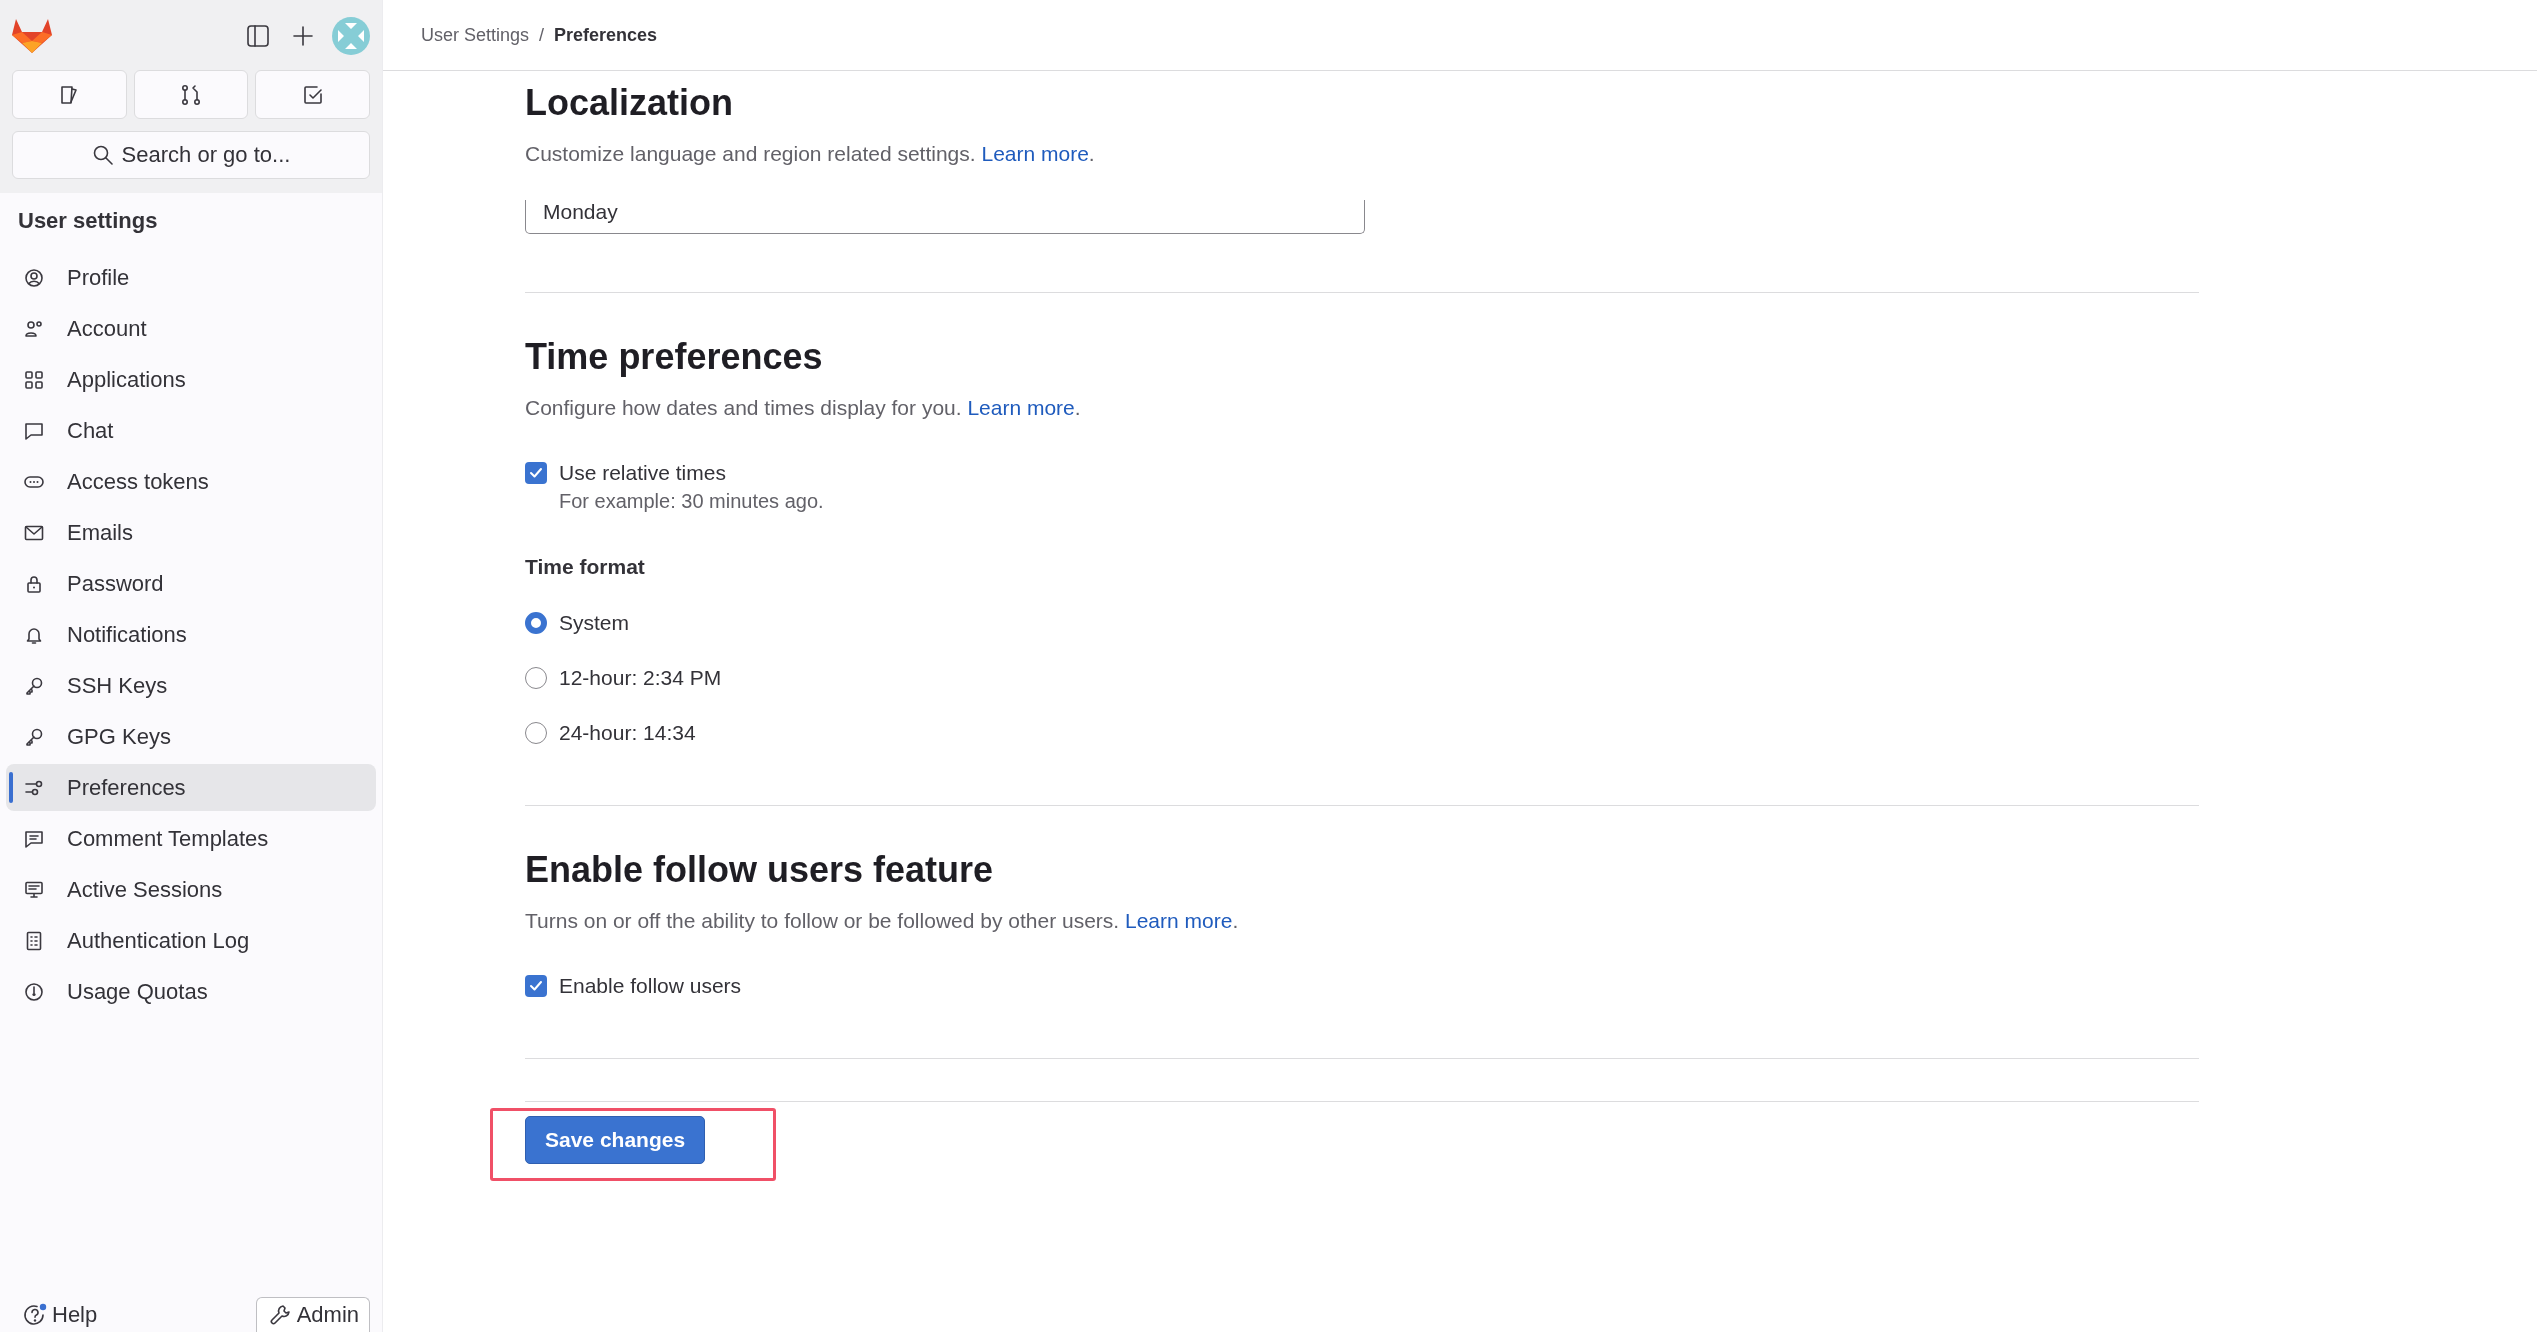  Describe the element at coordinates (34, 940) in the screenshot. I see `list-icon` at that location.